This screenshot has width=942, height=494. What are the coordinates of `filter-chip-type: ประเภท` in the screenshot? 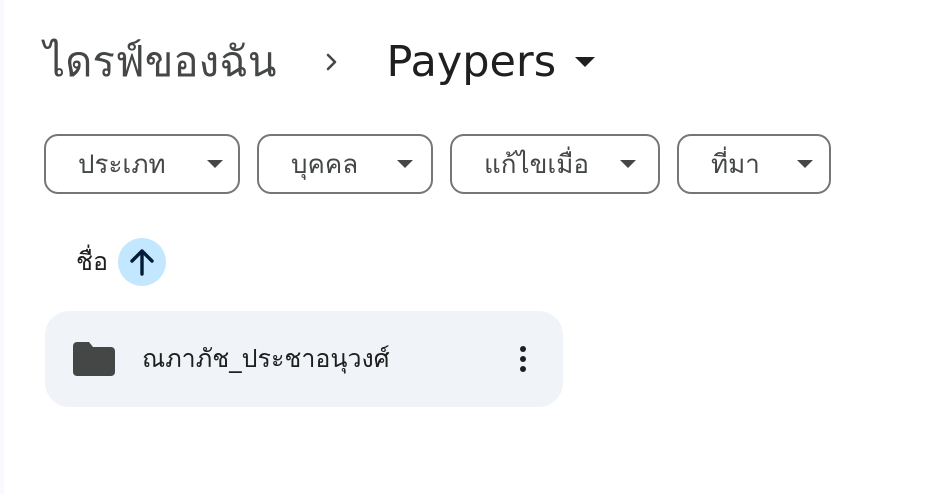 It's located at (142, 164).